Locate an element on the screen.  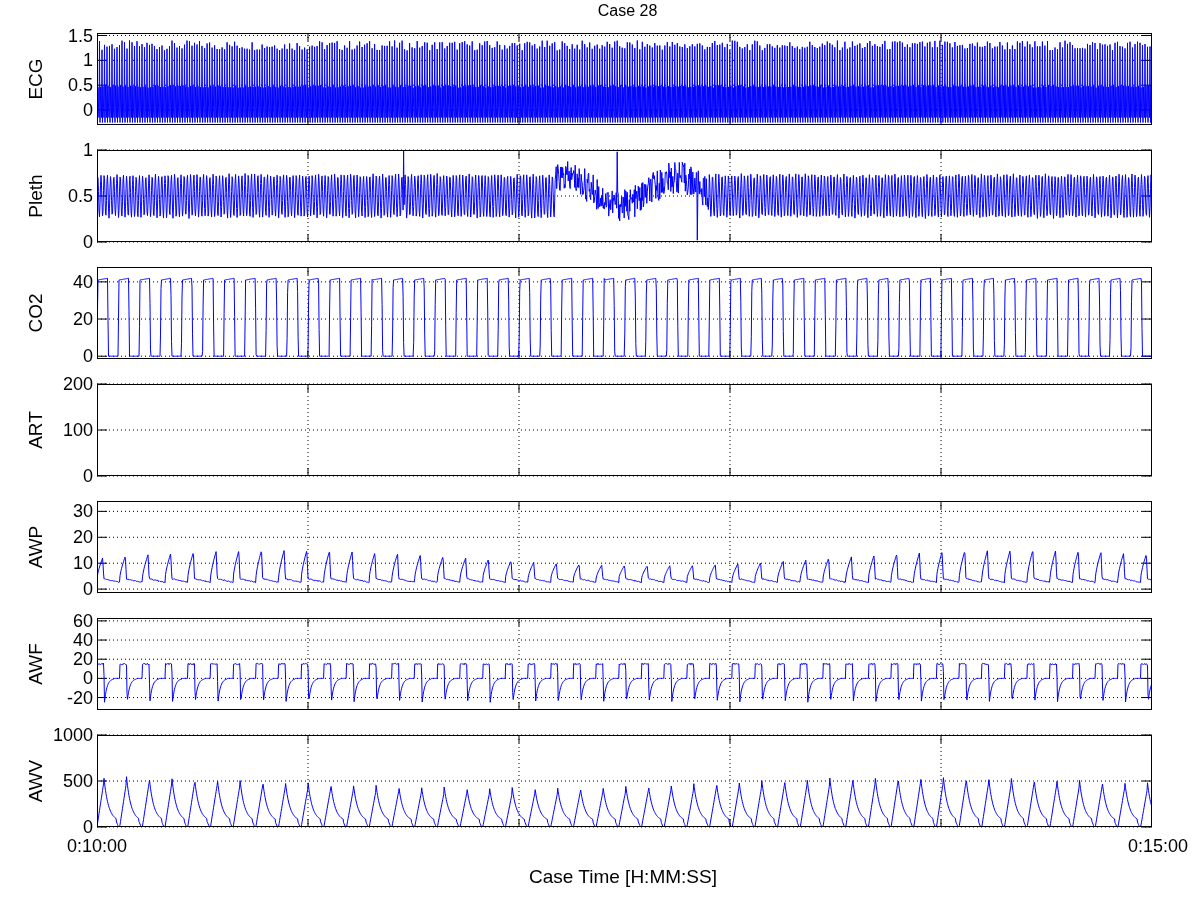
axis-label: AWV is located at coordinates (35, 781).